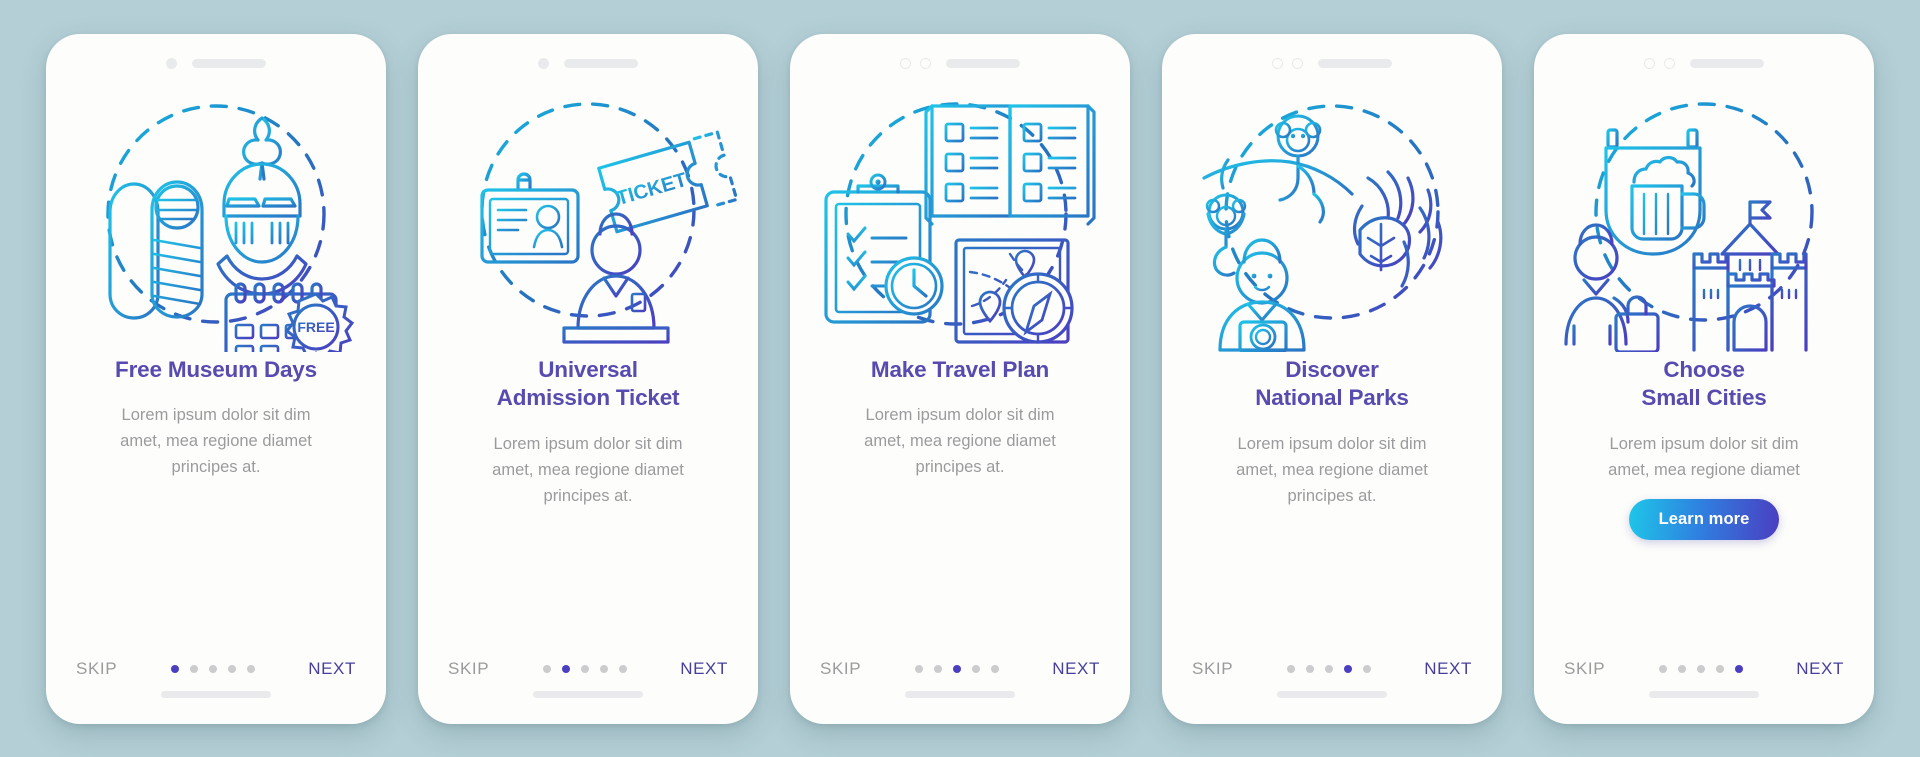  Describe the element at coordinates (651, 188) in the screenshot. I see `svg-text: TICKET` at that location.